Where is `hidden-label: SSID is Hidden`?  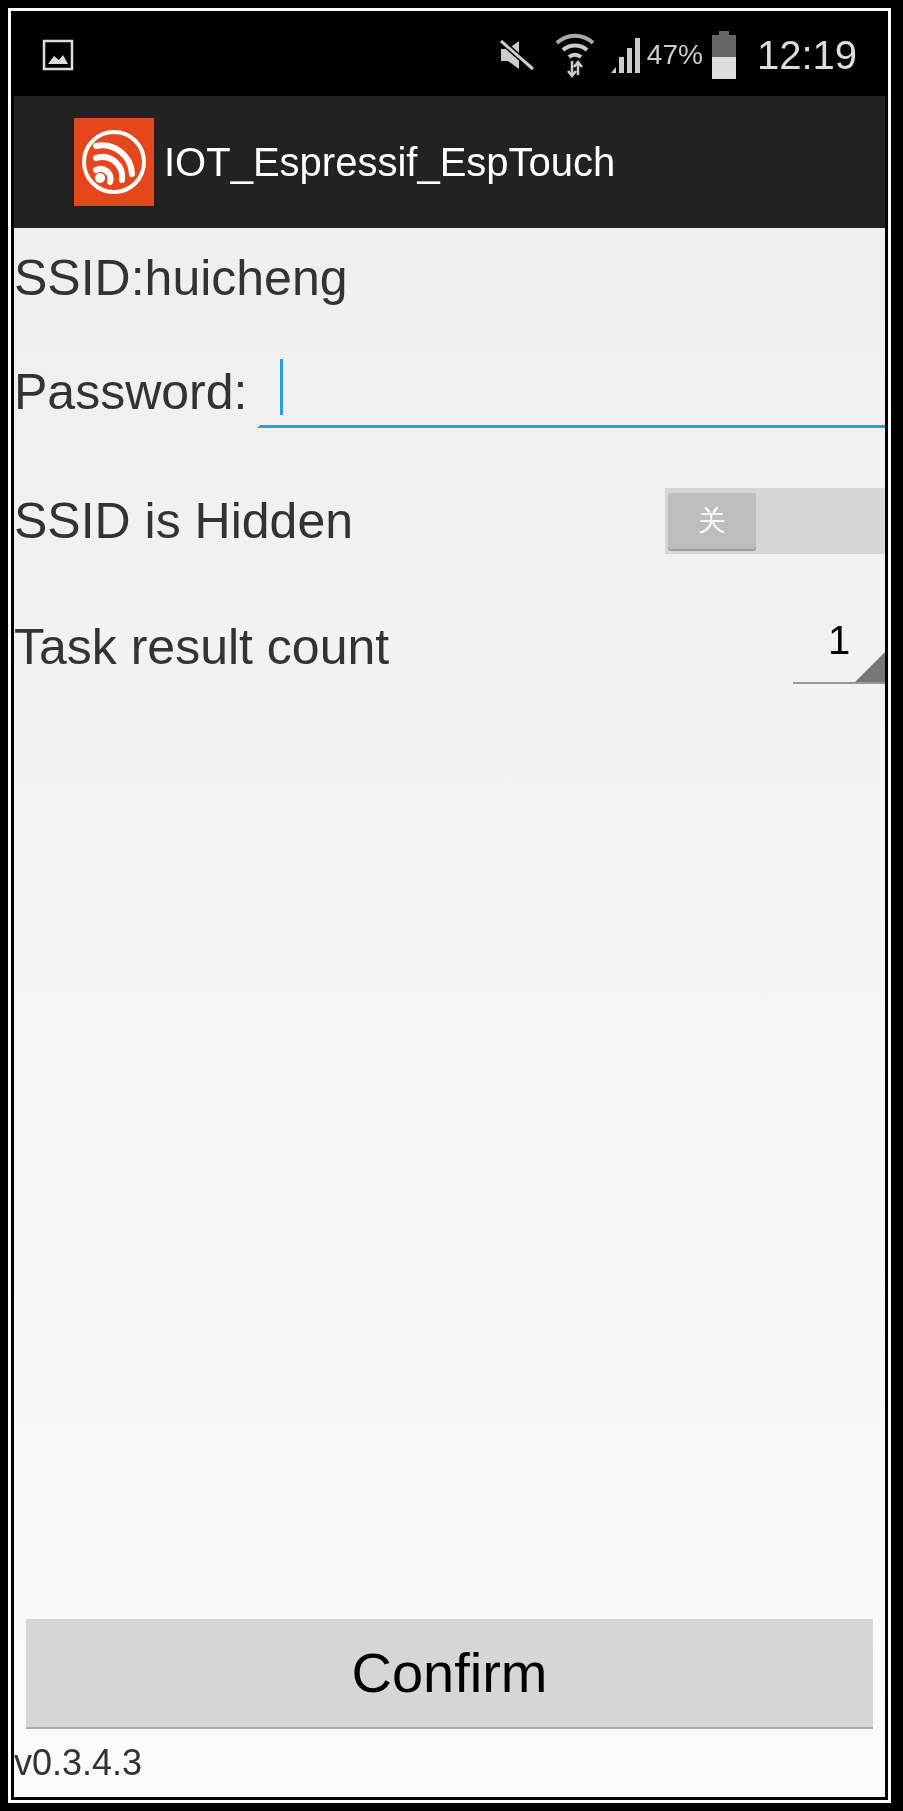 hidden-label: SSID is Hidden is located at coordinates (184, 521).